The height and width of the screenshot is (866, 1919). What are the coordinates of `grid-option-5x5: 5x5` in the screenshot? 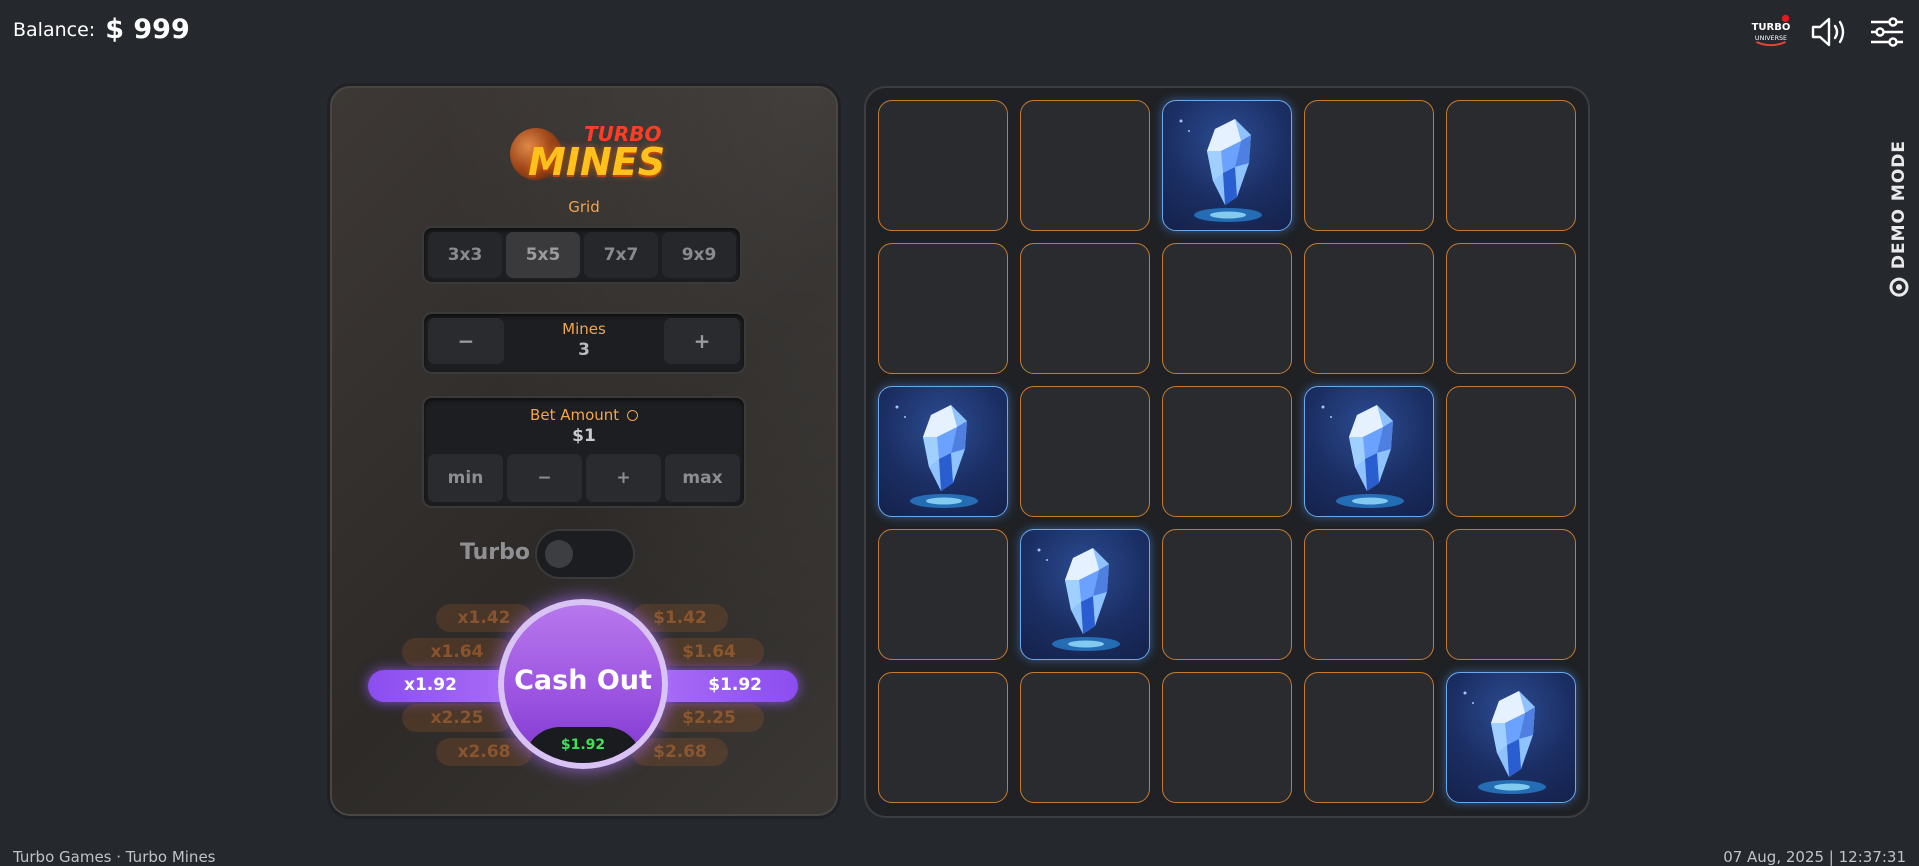 It's located at (543, 255).